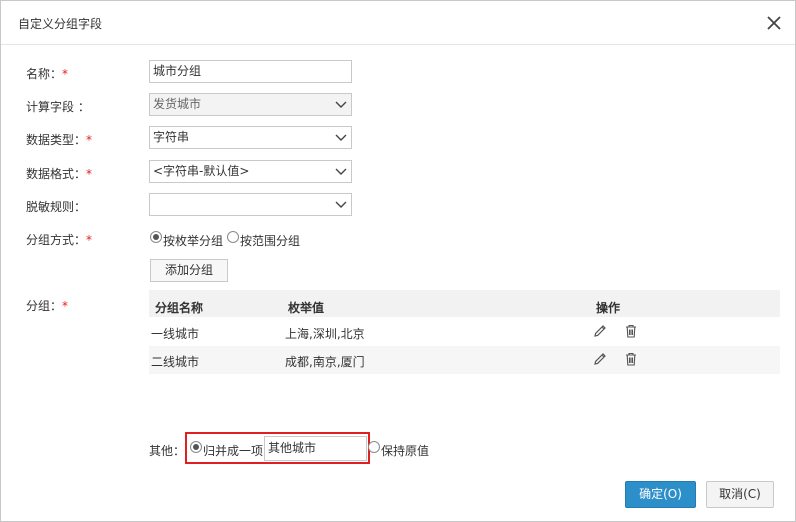 This screenshot has width=796, height=522. Describe the element at coordinates (405, 451) in the screenshot. I see `radio-keep-original-label: 保持原值` at that location.